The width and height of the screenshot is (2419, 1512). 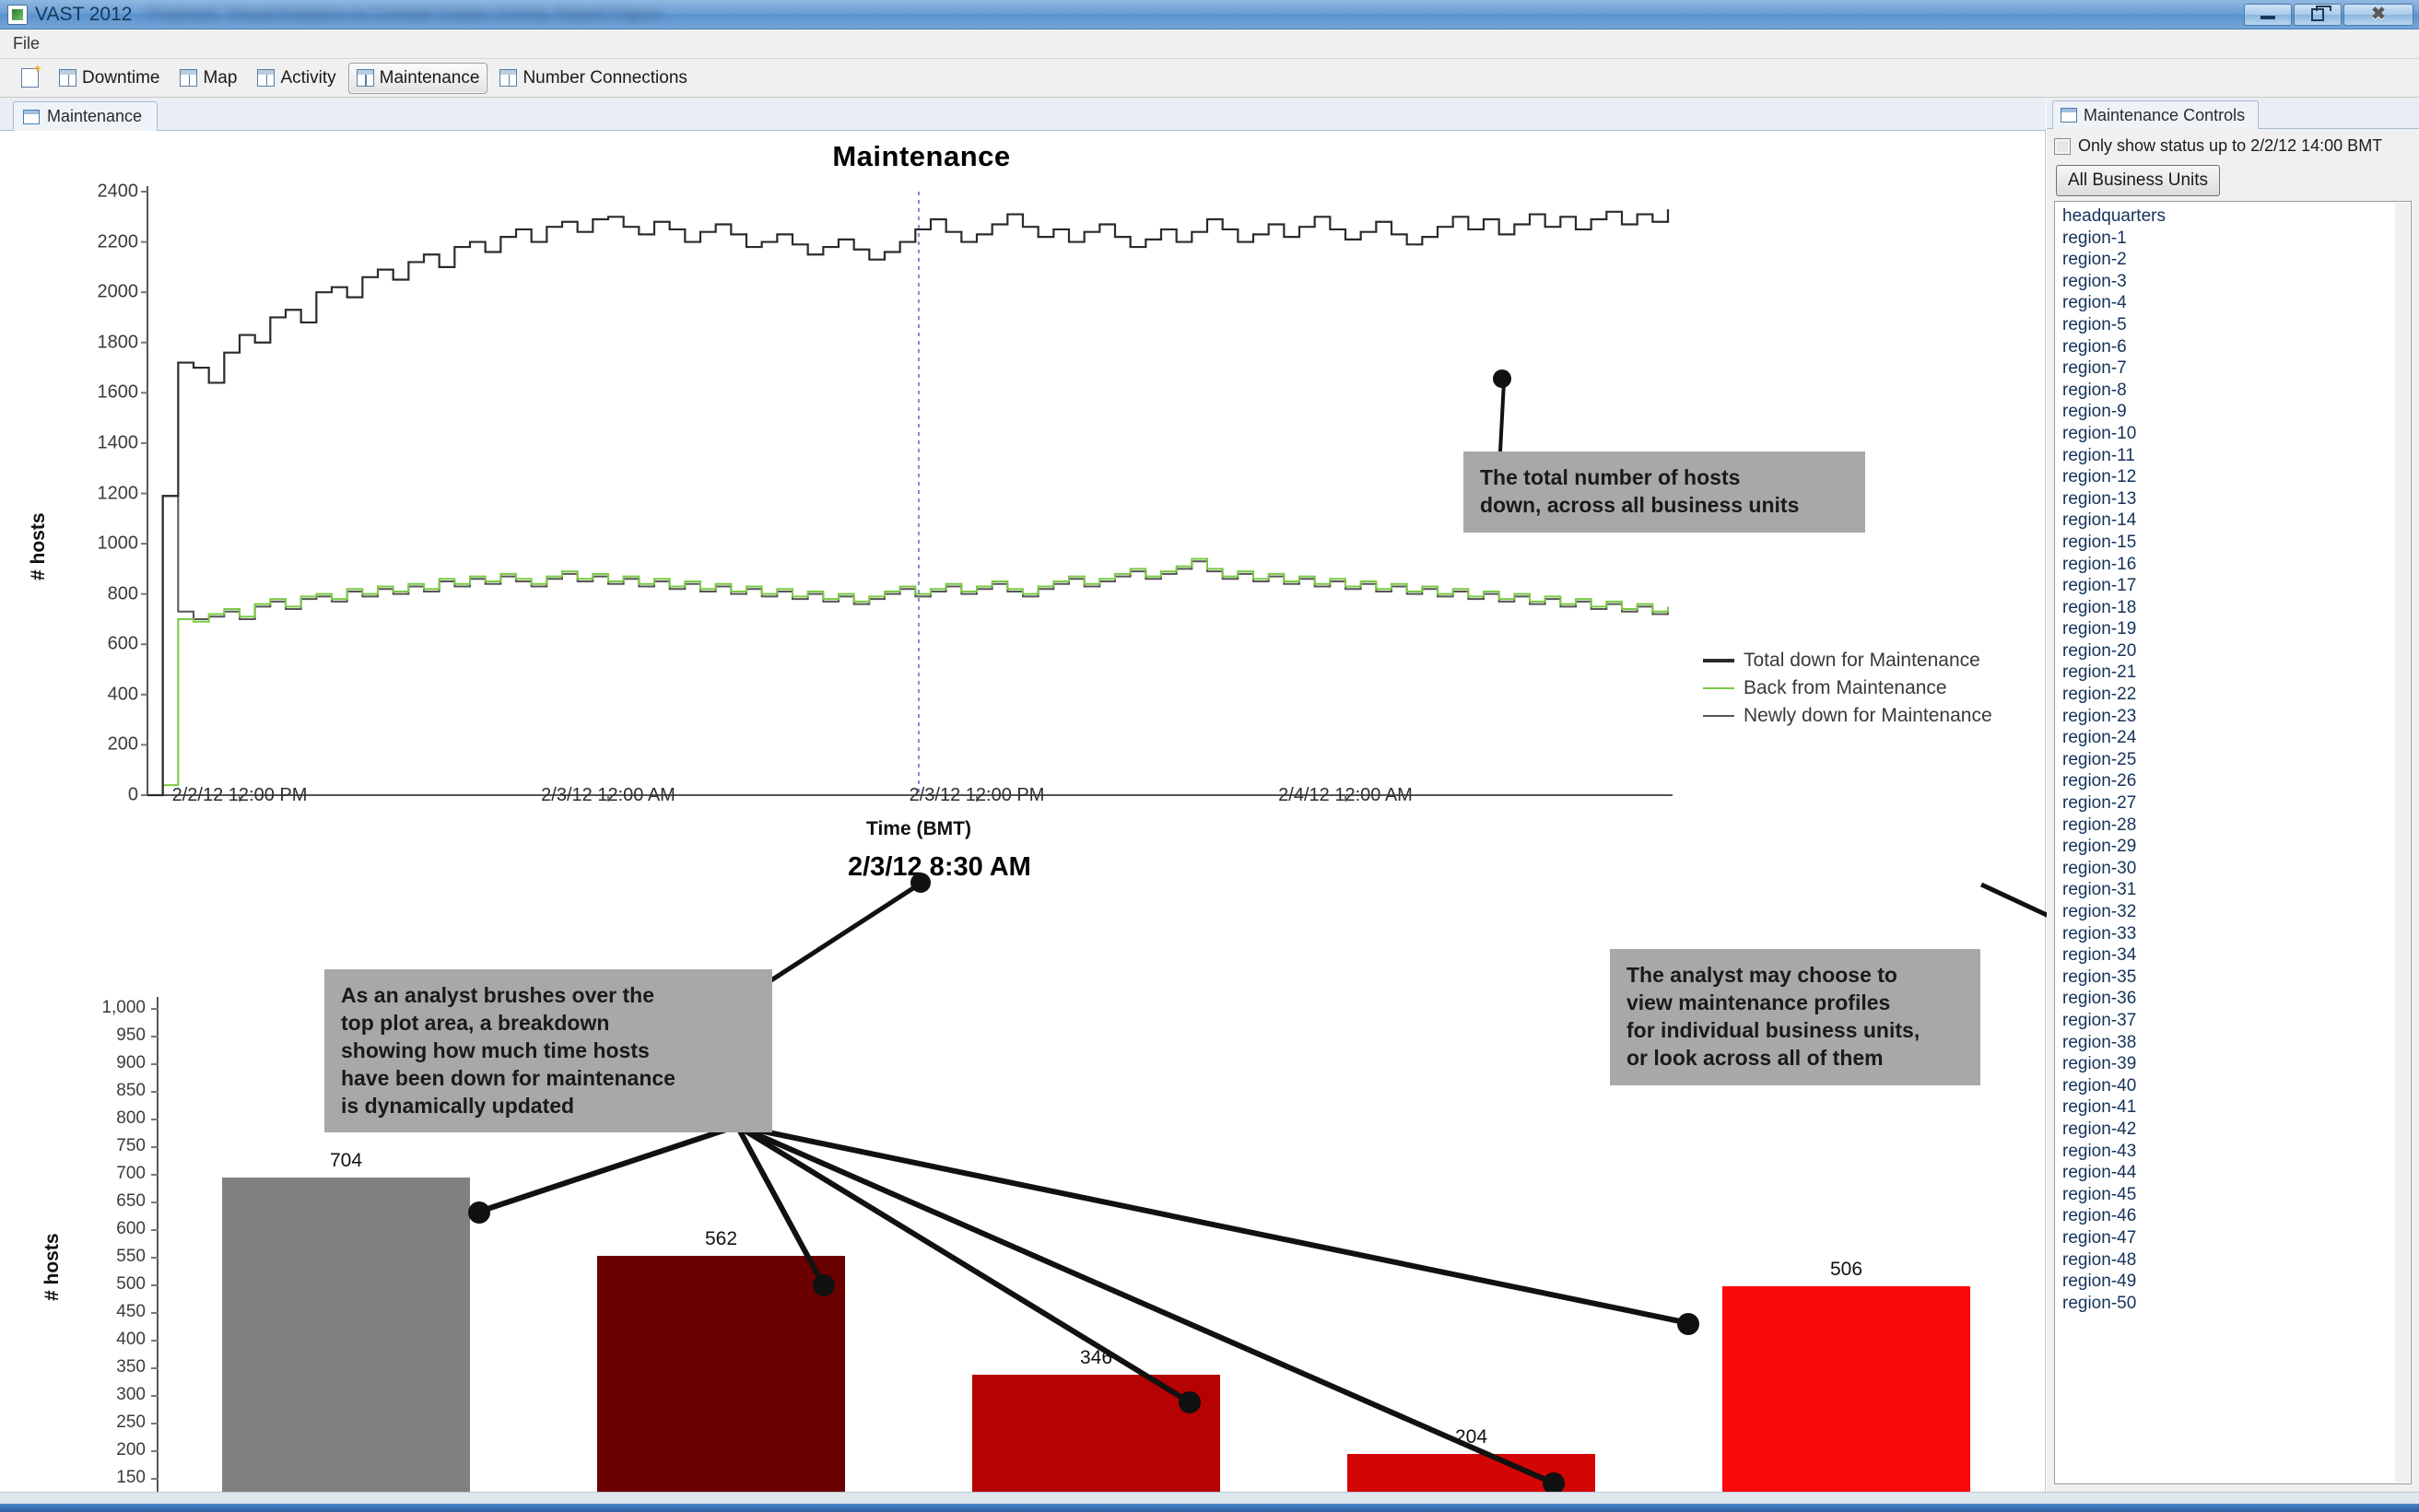 What do you see at coordinates (2235, 738) in the screenshot?
I see `business-unit-list-item: region-24` at bounding box center [2235, 738].